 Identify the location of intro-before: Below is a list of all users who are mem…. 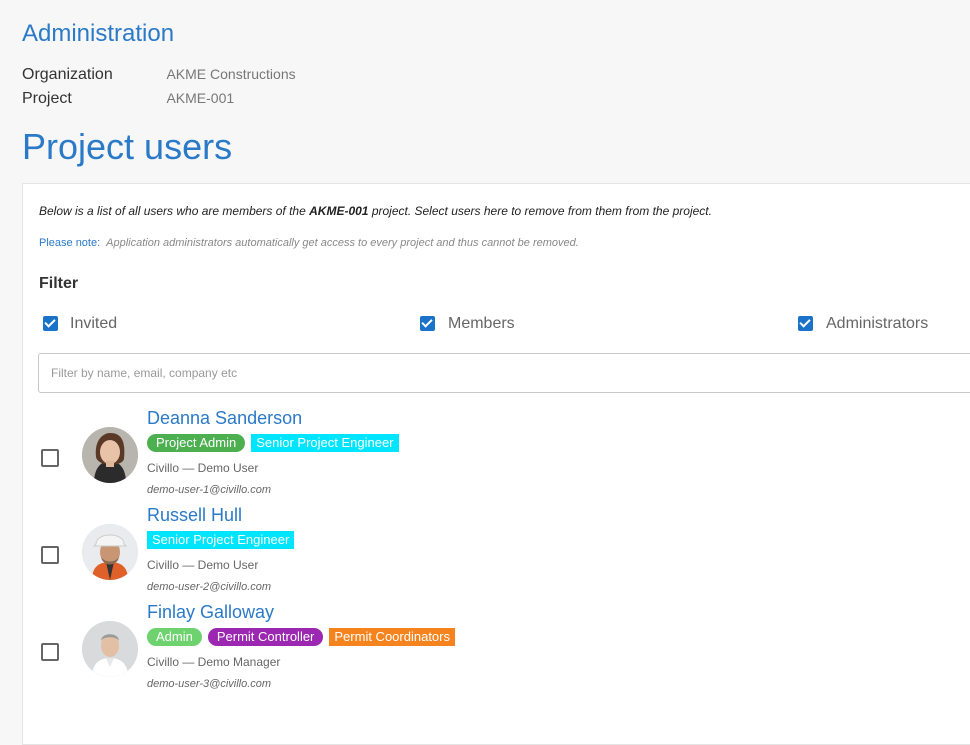
(174, 211).